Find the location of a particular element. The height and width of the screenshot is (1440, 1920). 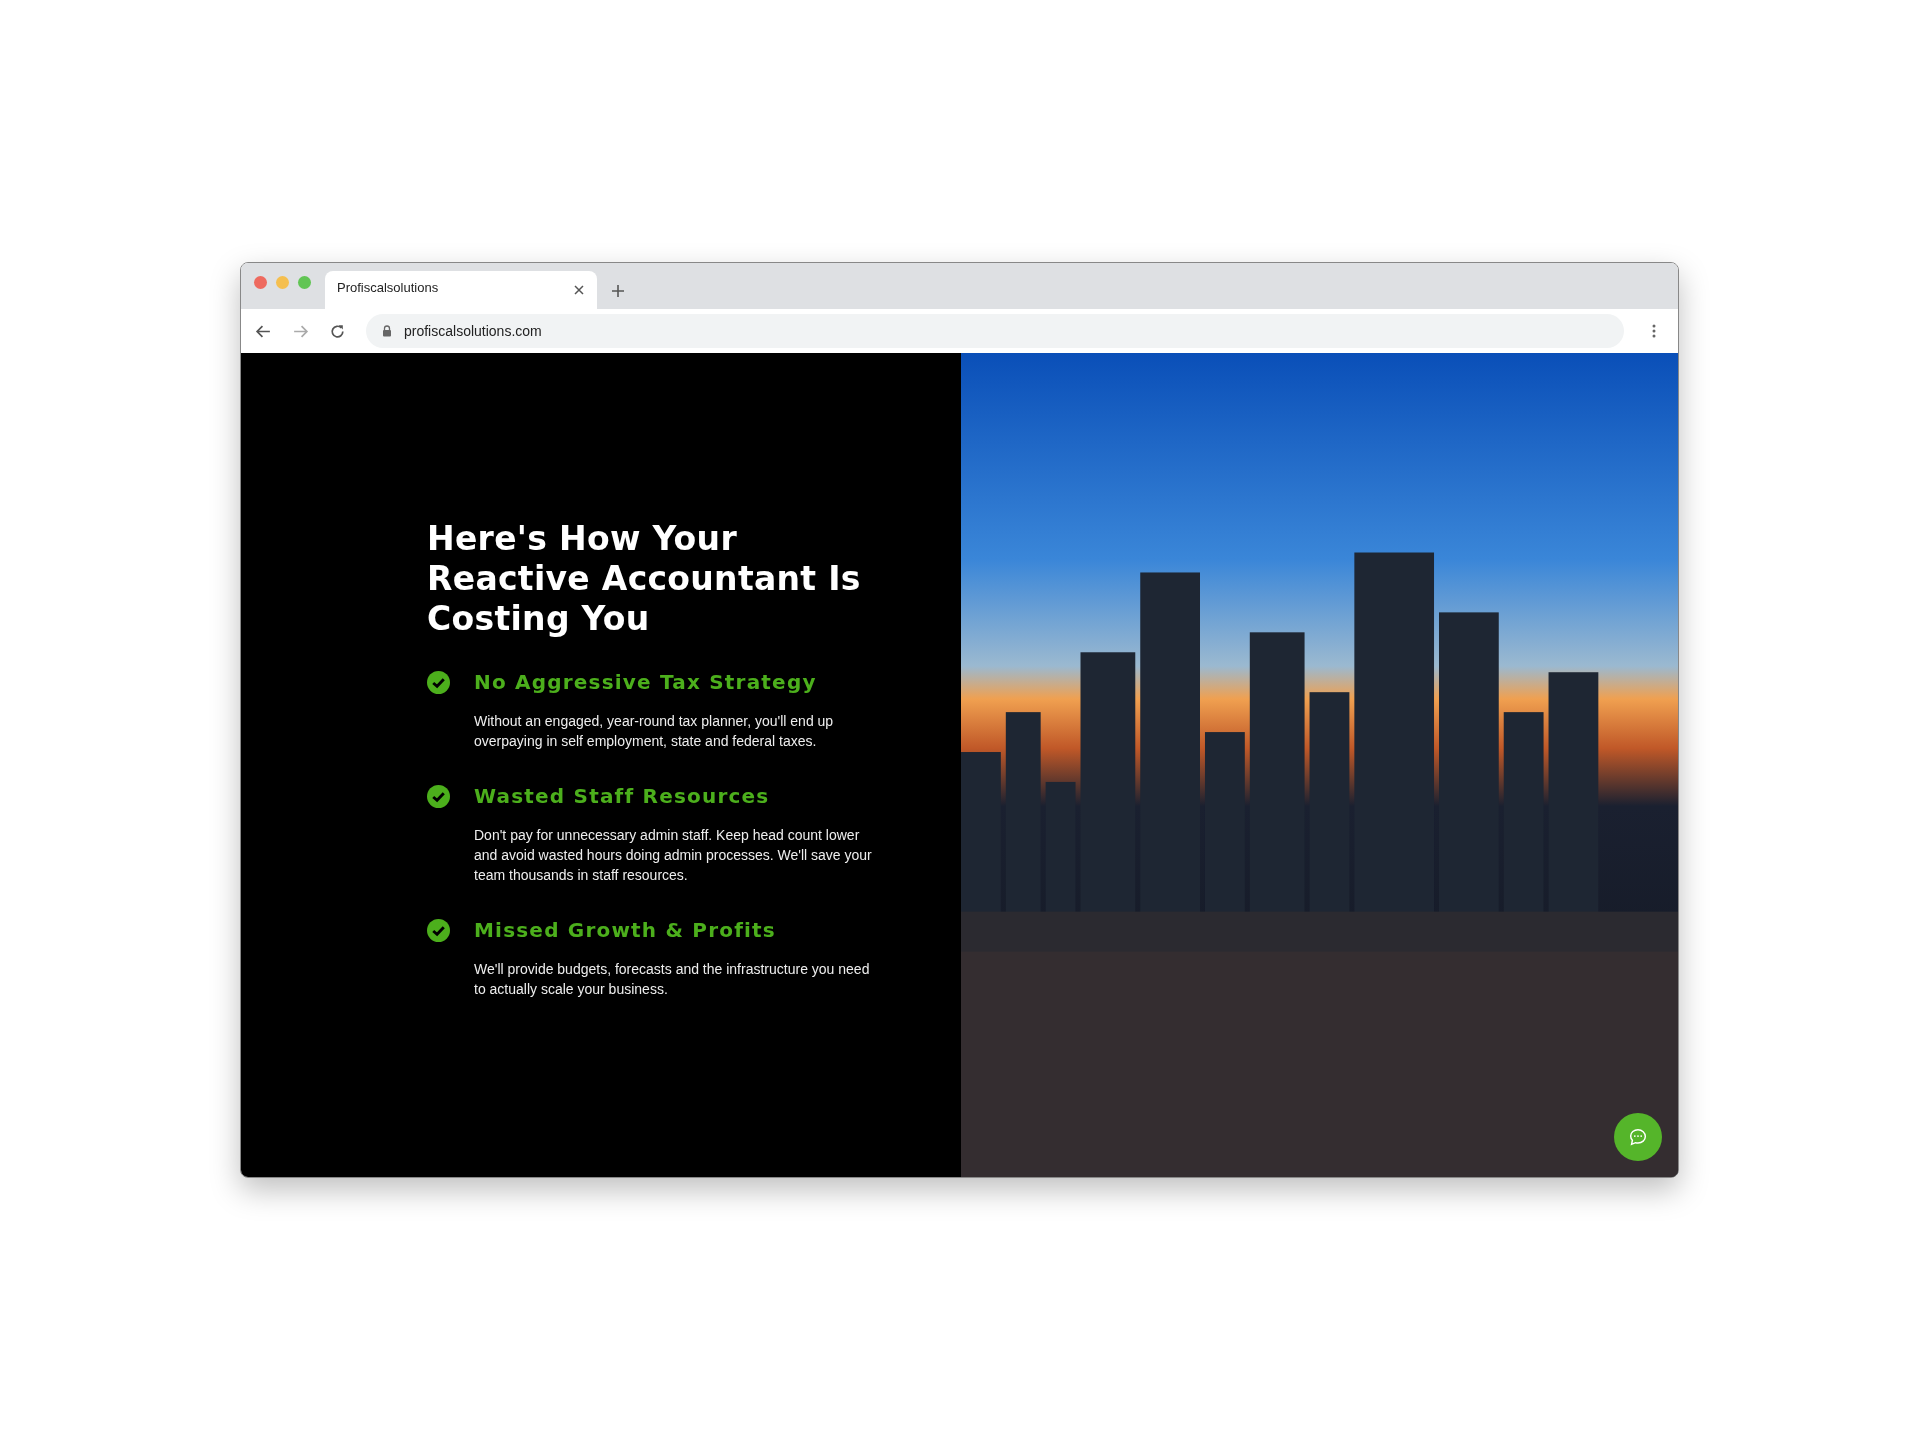

chat-bubble-icon is located at coordinates (1638, 1137).